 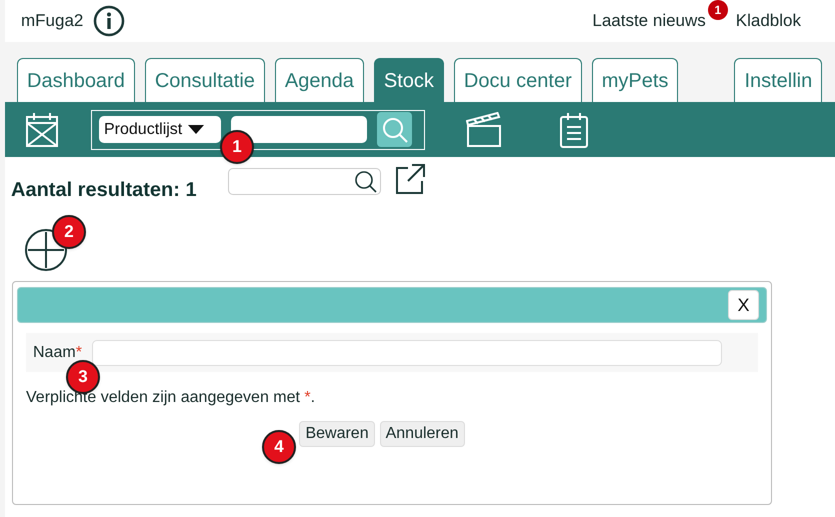 I want to click on header-link: Kladblok, so click(x=768, y=21).